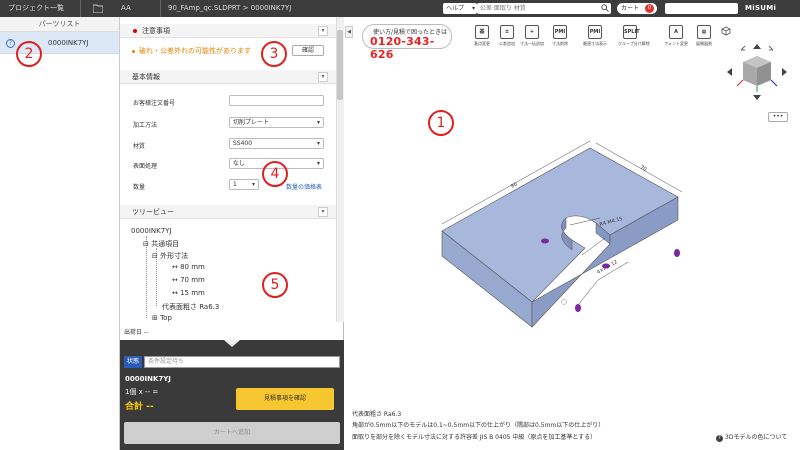 The width and height of the screenshot is (800, 450). I want to click on warning-message: 破れ・公差外れの可能性があります, so click(191, 51).